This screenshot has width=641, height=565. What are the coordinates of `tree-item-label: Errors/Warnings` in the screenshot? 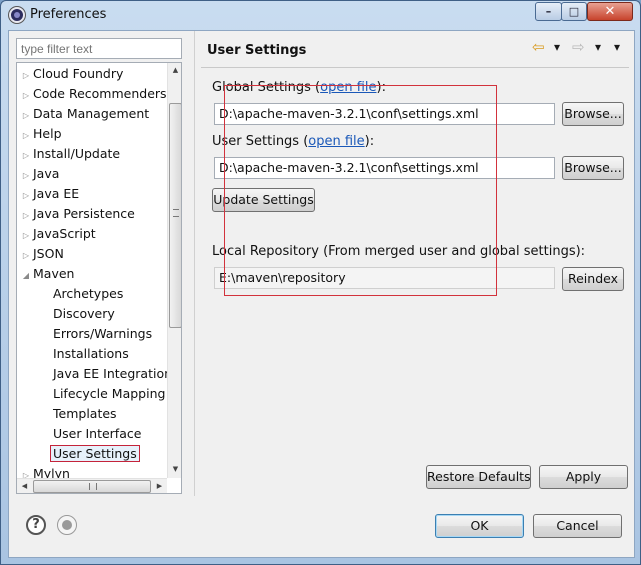 It's located at (103, 333).